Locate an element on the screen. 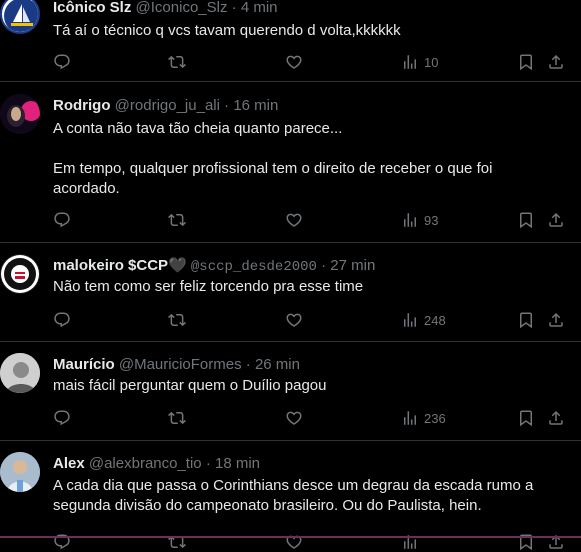  views-button is located at coordinates (412, 542).